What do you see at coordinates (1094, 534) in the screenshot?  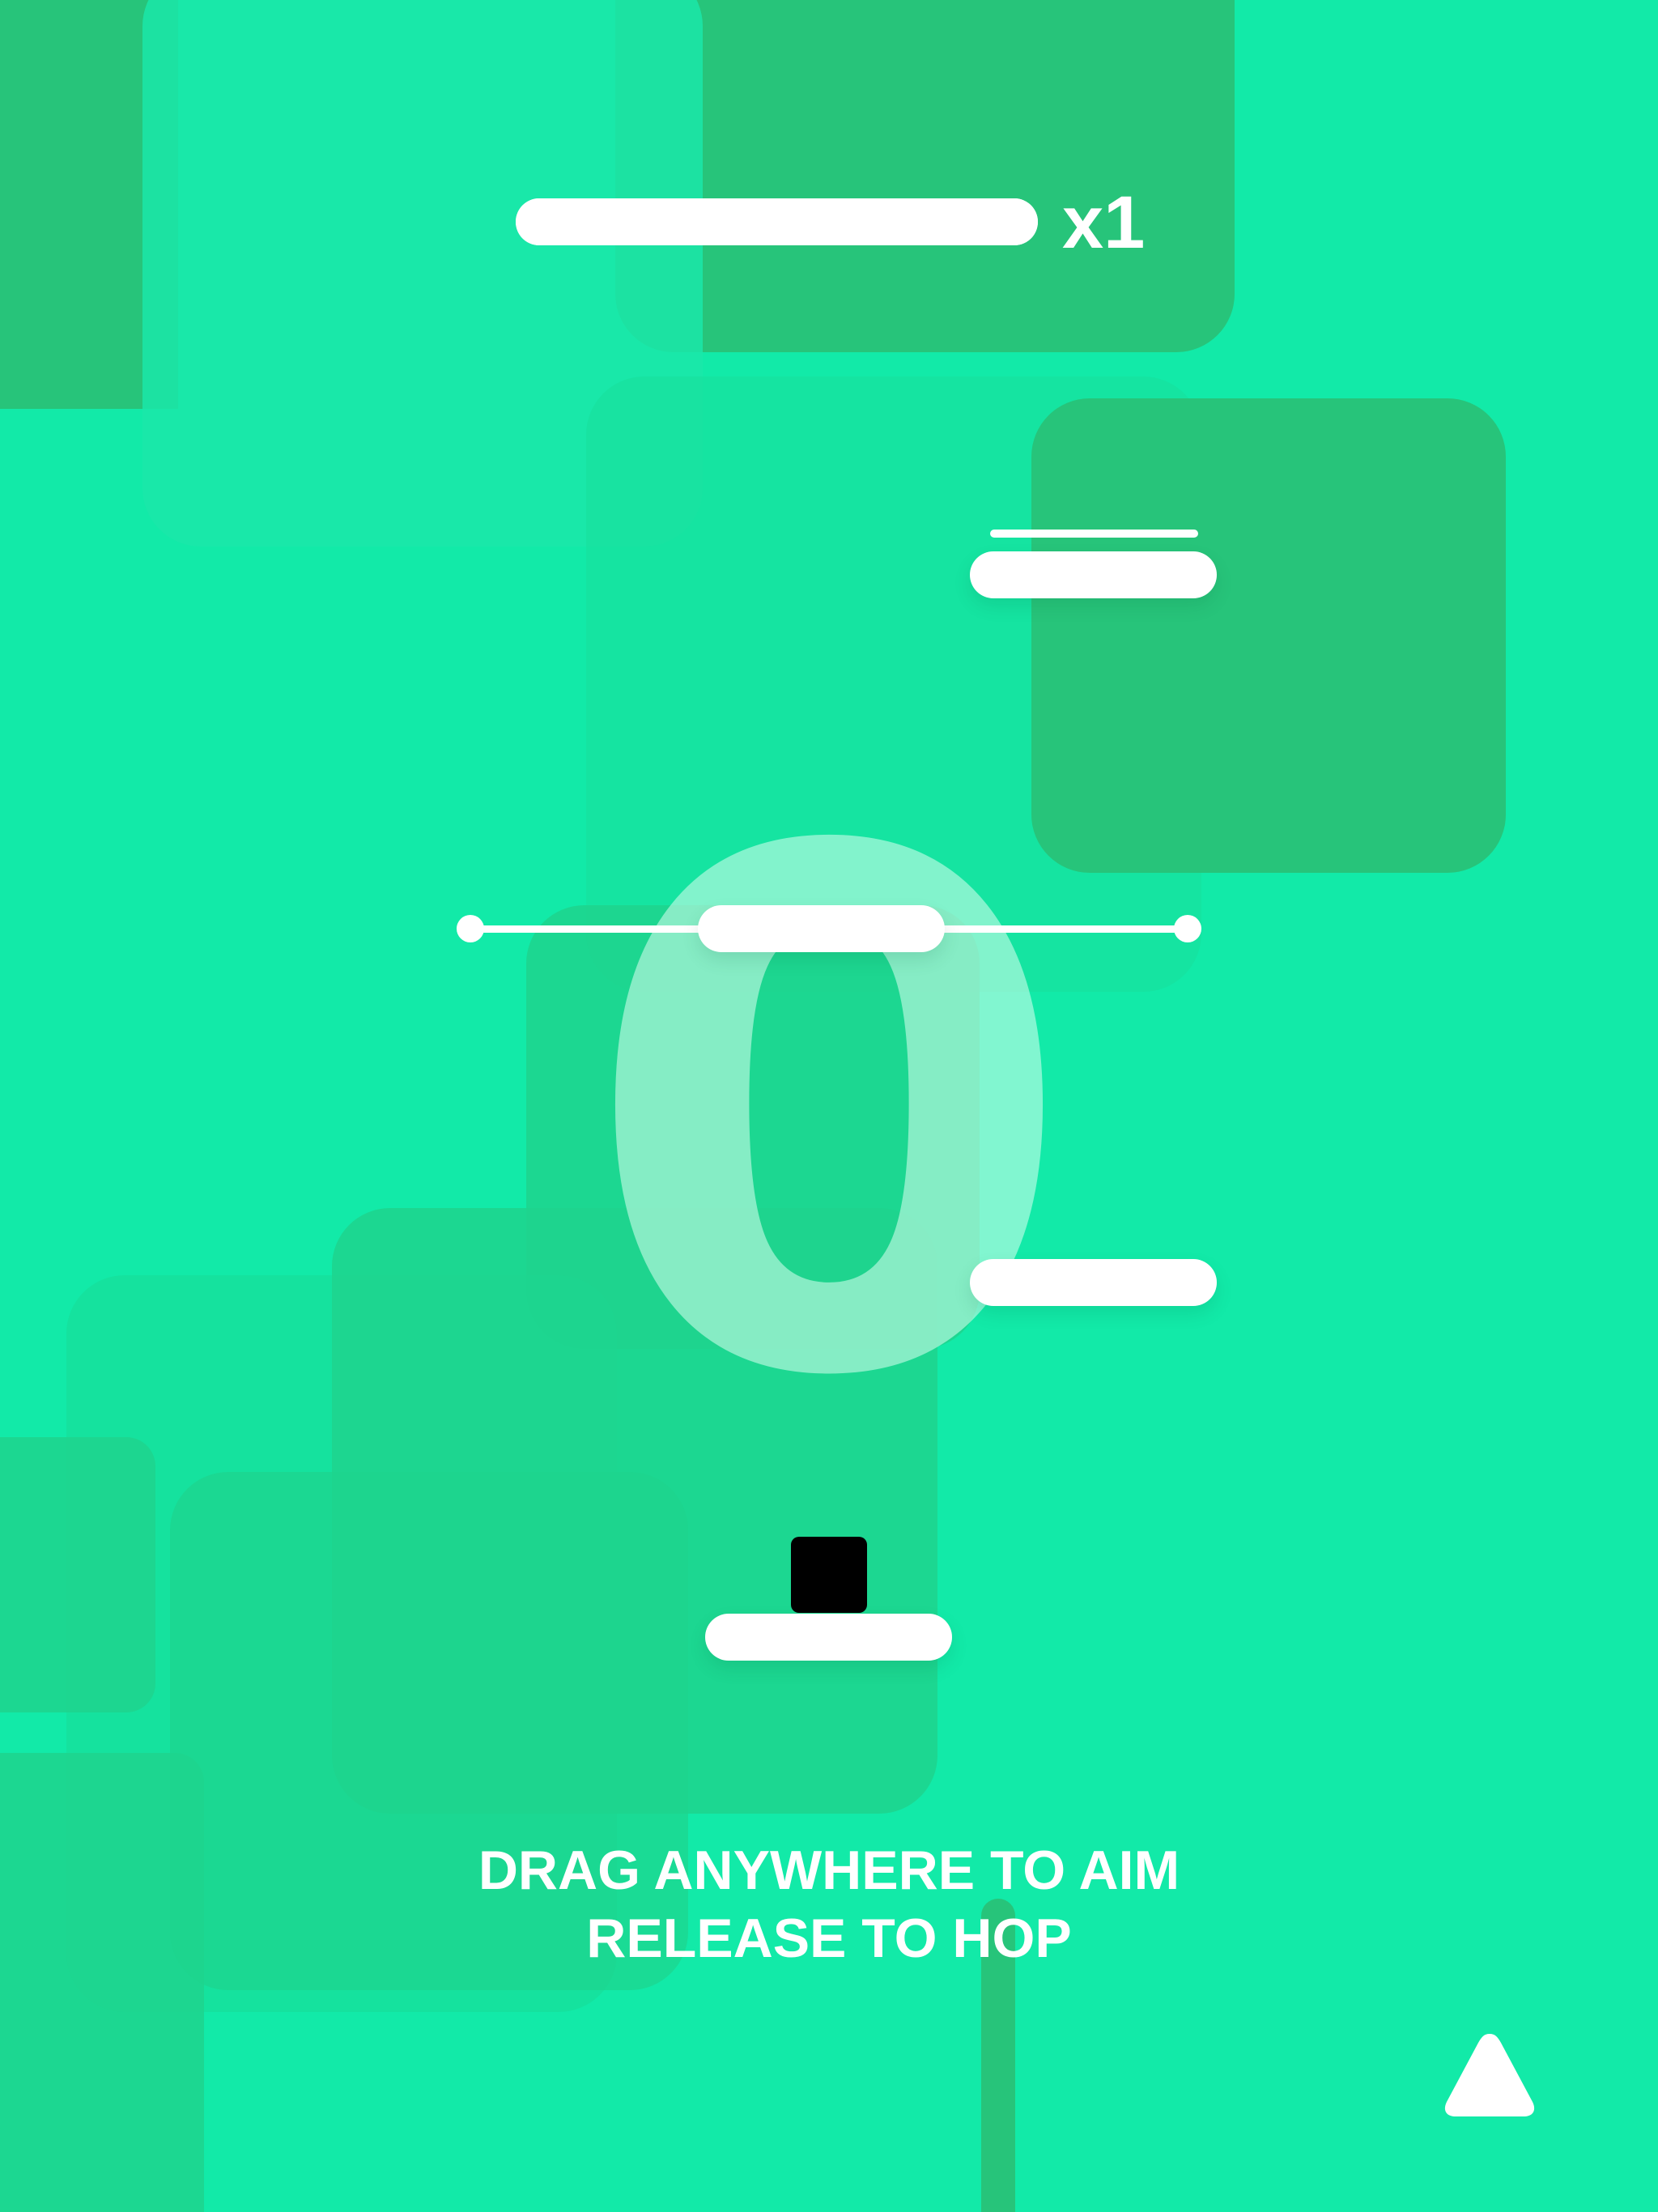 I see `platform-marker-line` at bounding box center [1094, 534].